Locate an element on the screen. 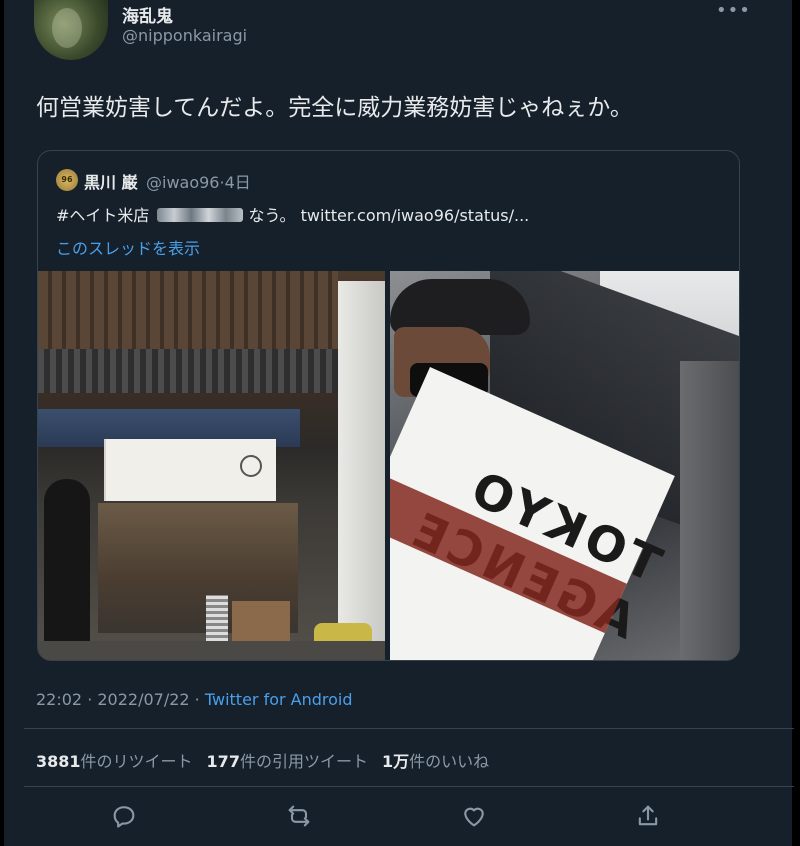  divider-top is located at coordinates (409, 728).